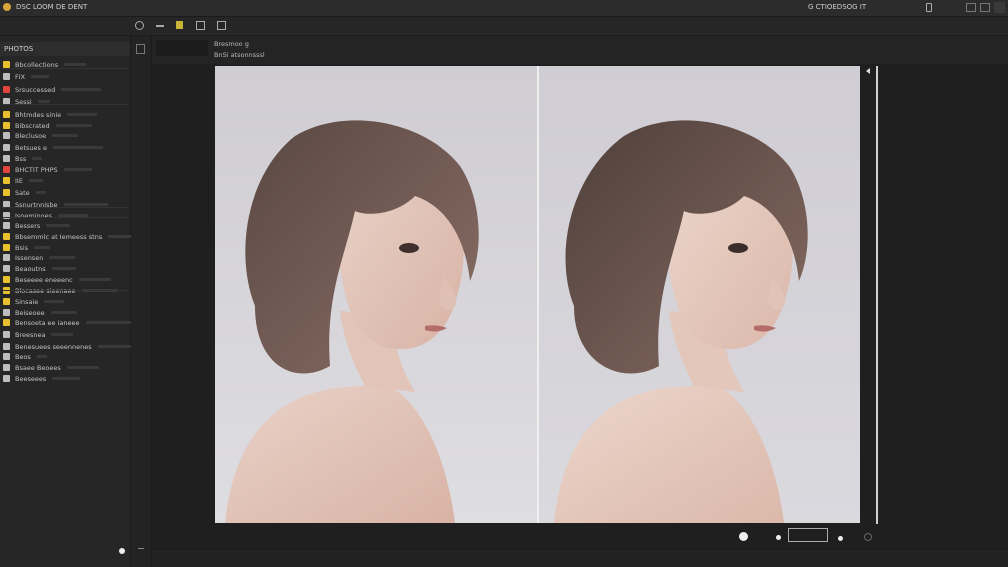 The width and height of the screenshot is (1008, 567). I want to click on zoom-icon, so click(139, 25).